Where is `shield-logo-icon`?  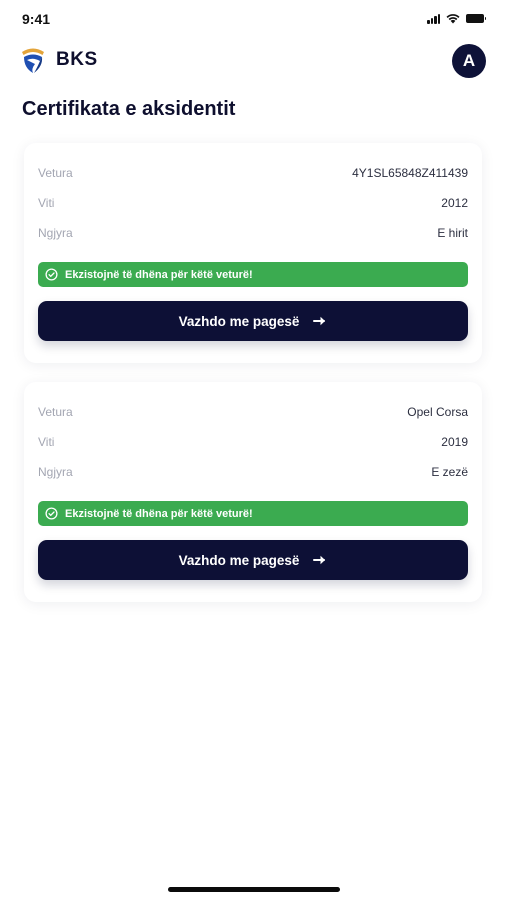
shield-logo-icon is located at coordinates (33, 60).